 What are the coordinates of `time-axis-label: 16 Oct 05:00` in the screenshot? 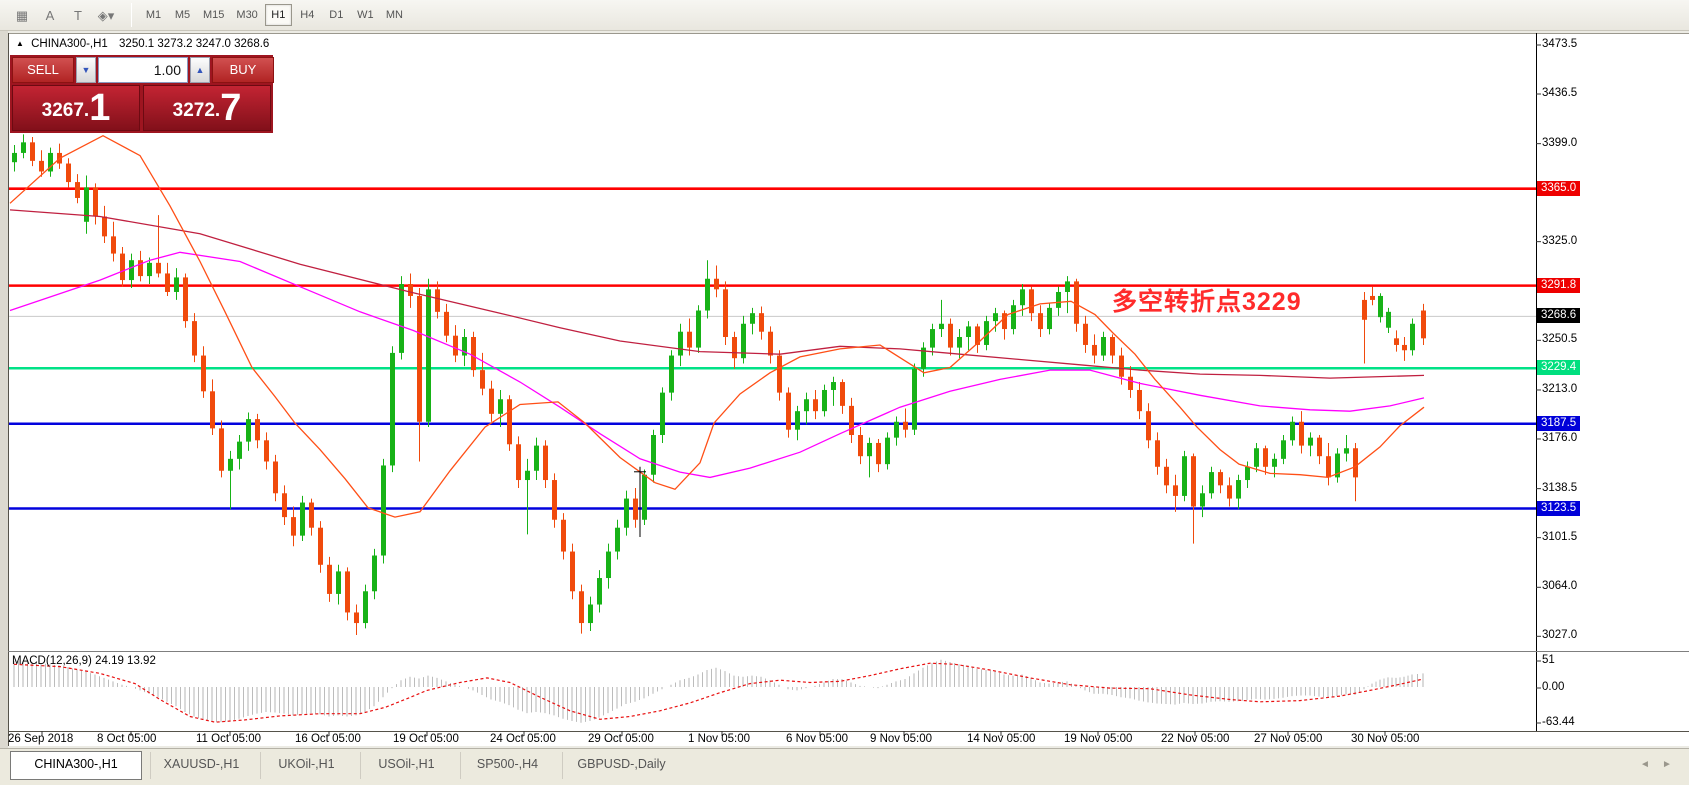 It's located at (328, 739).